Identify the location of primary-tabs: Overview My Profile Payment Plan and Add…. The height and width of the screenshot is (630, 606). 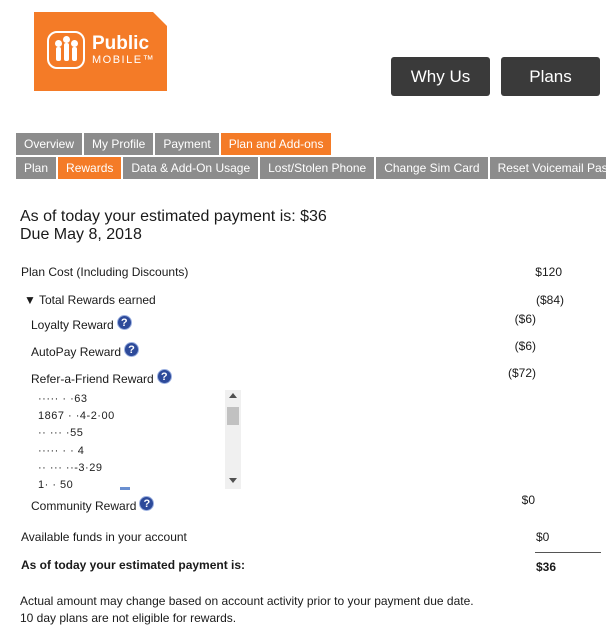
(174, 144).